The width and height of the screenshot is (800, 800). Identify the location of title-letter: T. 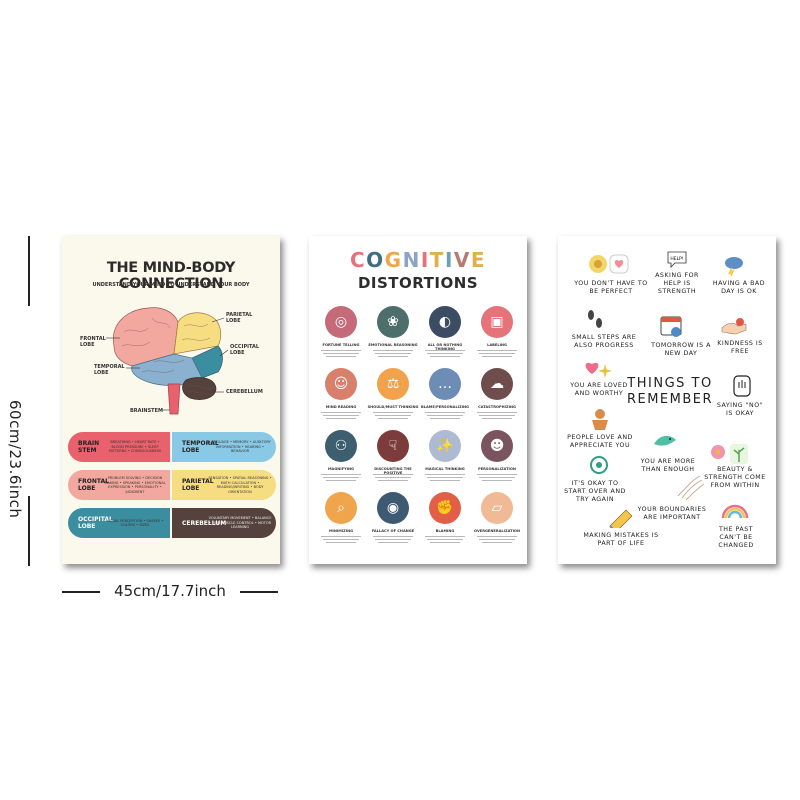
(437, 260).